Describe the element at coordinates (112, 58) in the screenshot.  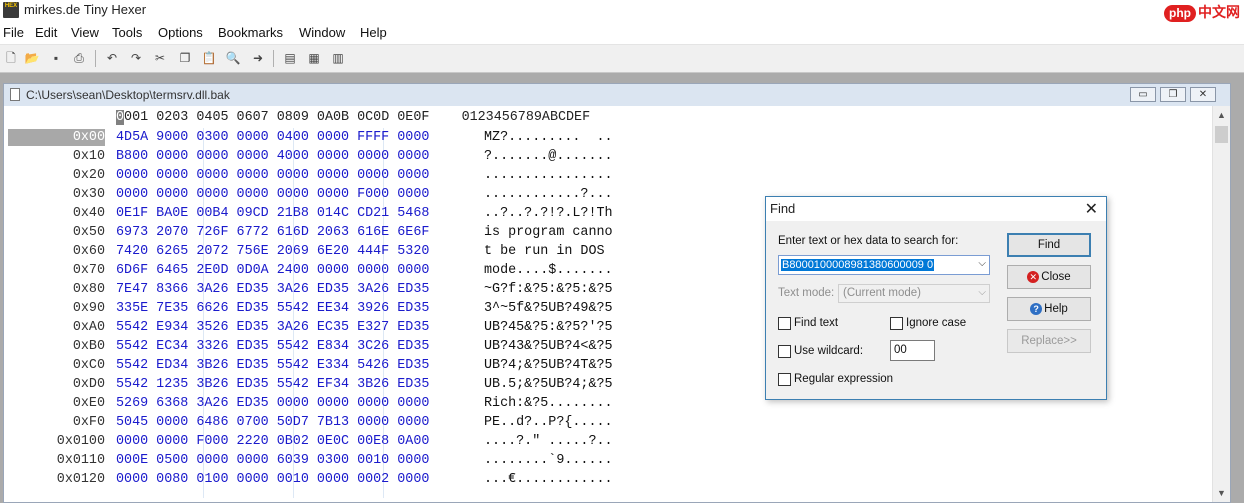
I see `undo-icon: ↶` at that location.